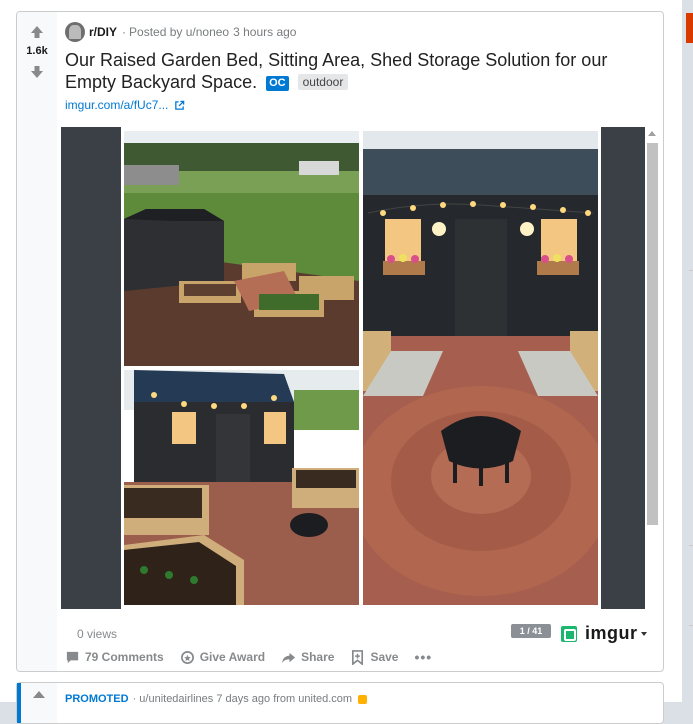  What do you see at coordinates (611, 633) in the screenshot?
I see `imgur-brand-text: imgur` at bounding box center [611, 633].